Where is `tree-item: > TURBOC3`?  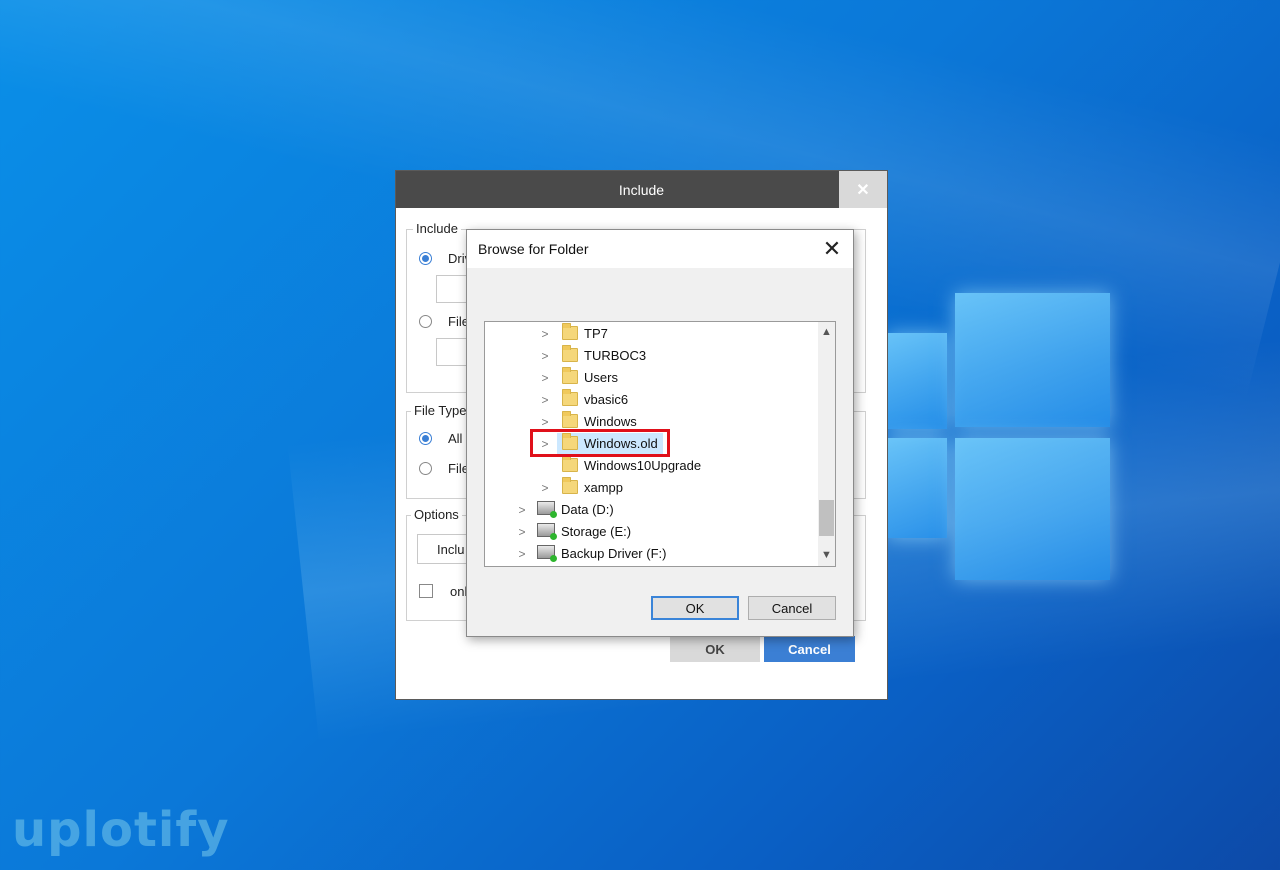
tree-item: > TURBOC3 is located at coordinates (650, 356).